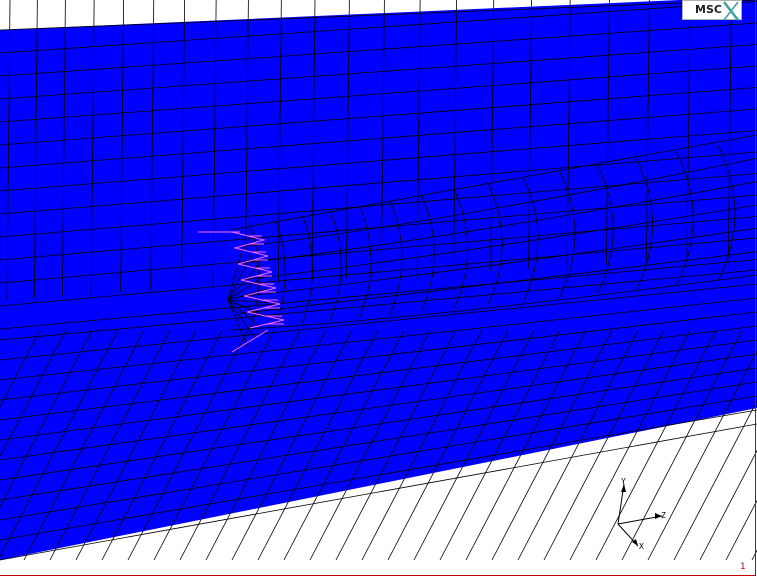  Describe the element at coordinates (623, 481) in the screenshot. I see `triad-y-label: Y` at that location.